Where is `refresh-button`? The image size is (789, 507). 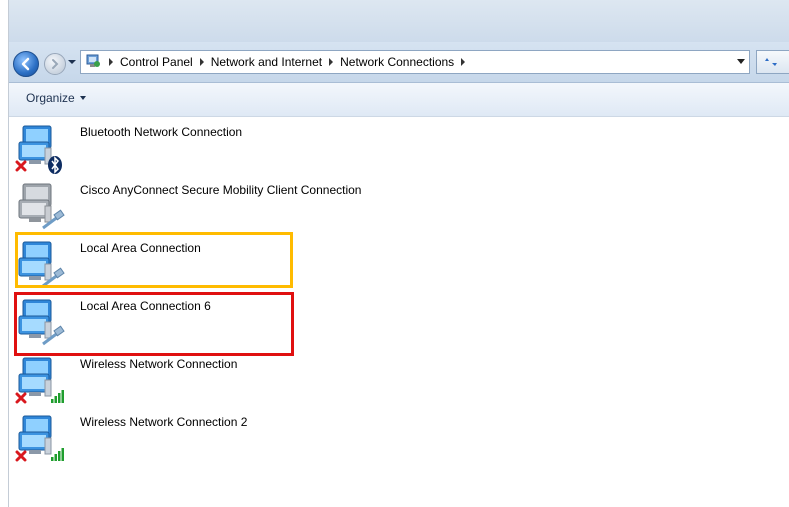
refresh-button is located at coordinates (772, 62).